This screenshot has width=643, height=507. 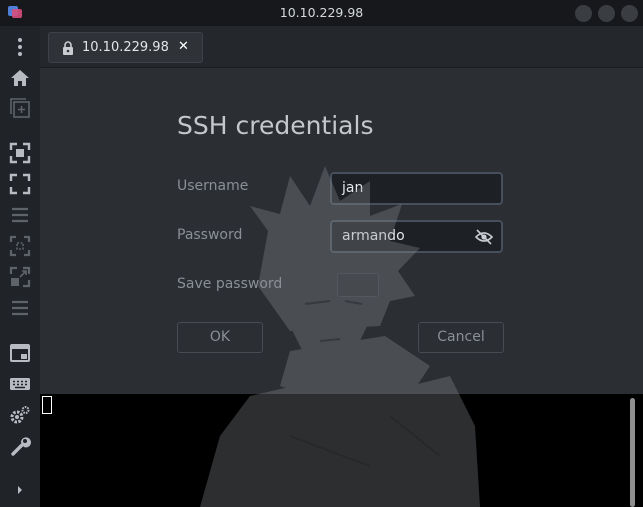 What do you see at coordinates (20, 353) in the screenshot?
I see `window-icon` at bounding box center [20, 353].